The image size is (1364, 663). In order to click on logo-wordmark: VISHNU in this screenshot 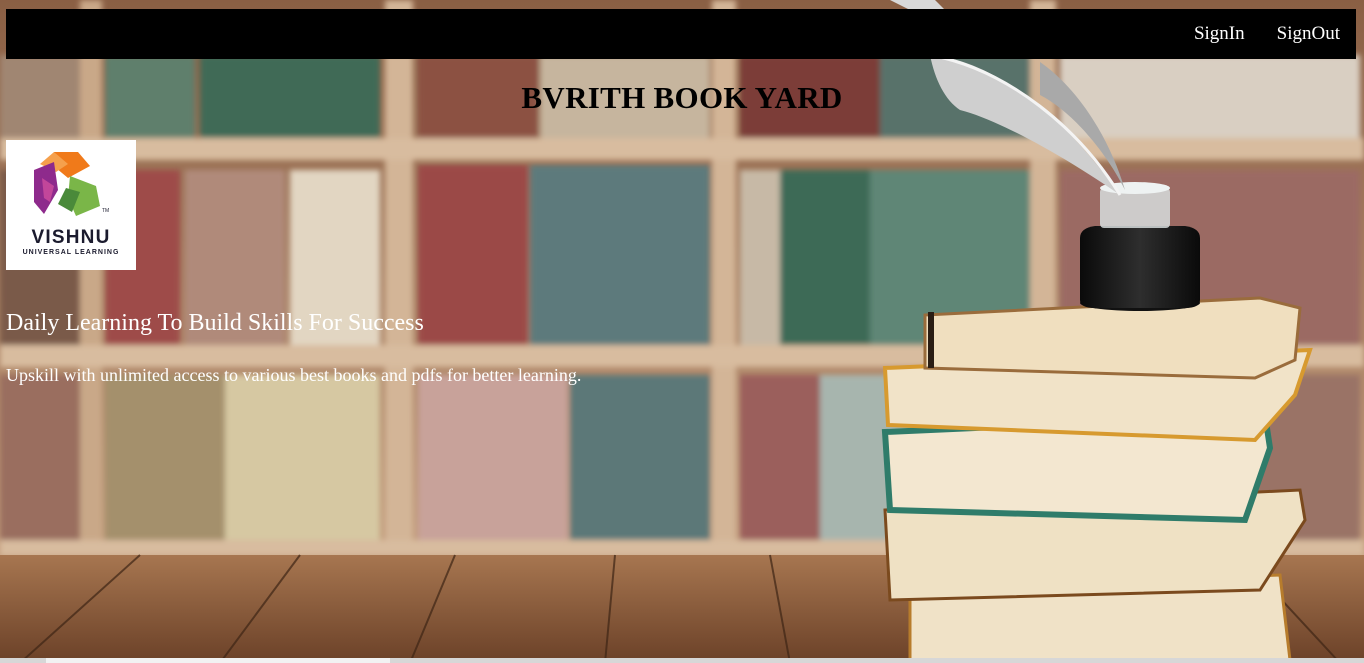, I will do `click(71, 237)`.